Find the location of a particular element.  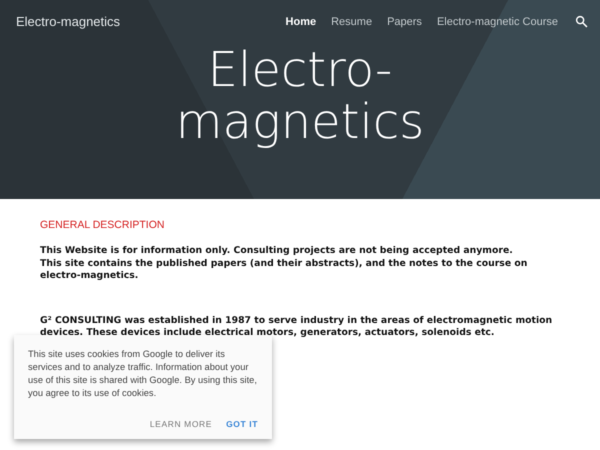

cookie-button: GOT IT is located at coordinates (242, 424).